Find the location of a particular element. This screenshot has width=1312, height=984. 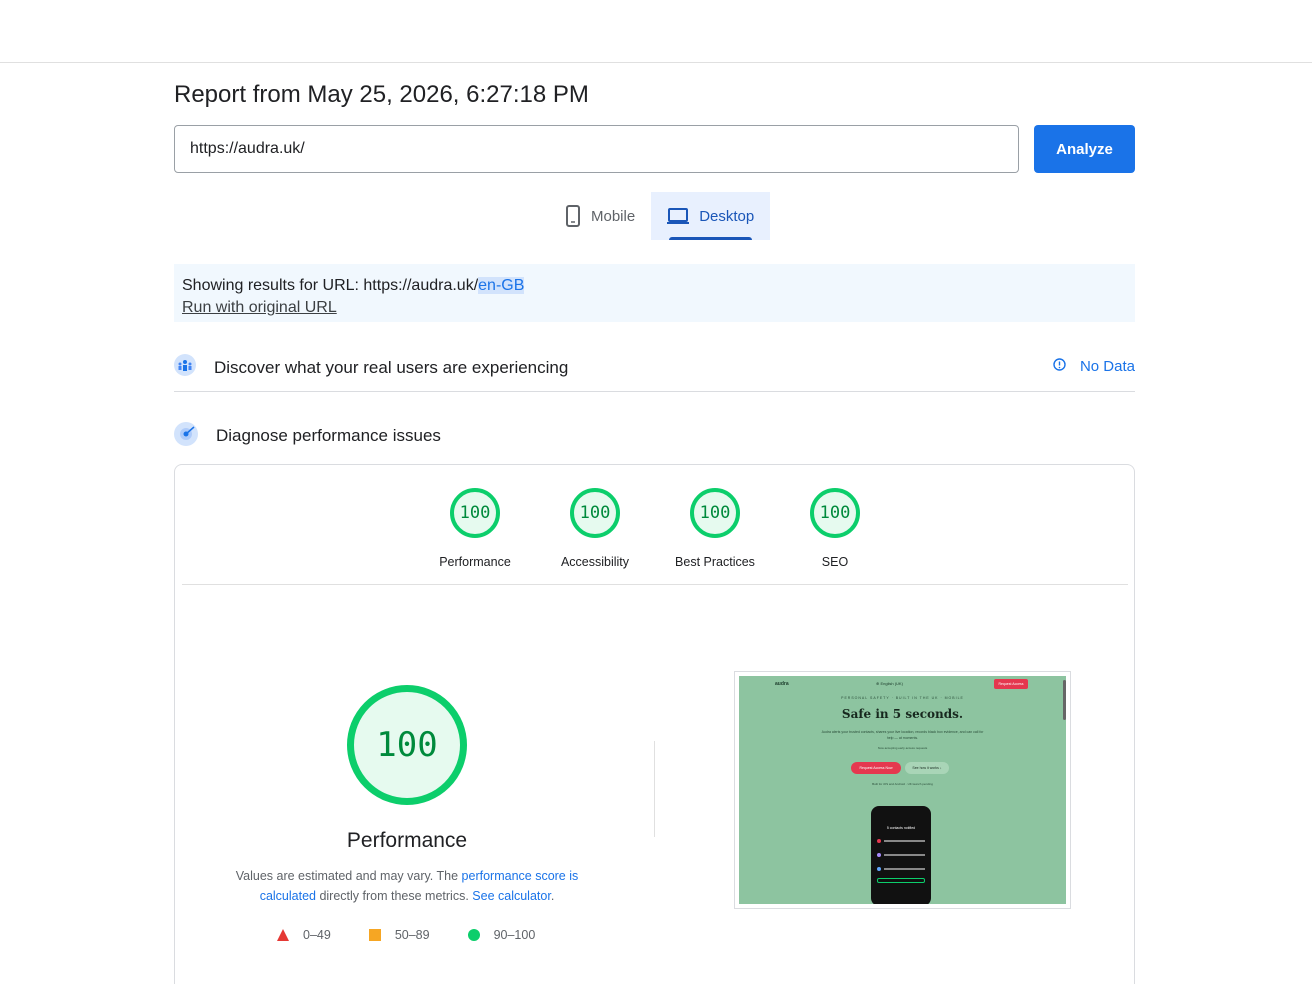

shot-secondary-button: See how it works ↓ is located at coordinates (927, 768).